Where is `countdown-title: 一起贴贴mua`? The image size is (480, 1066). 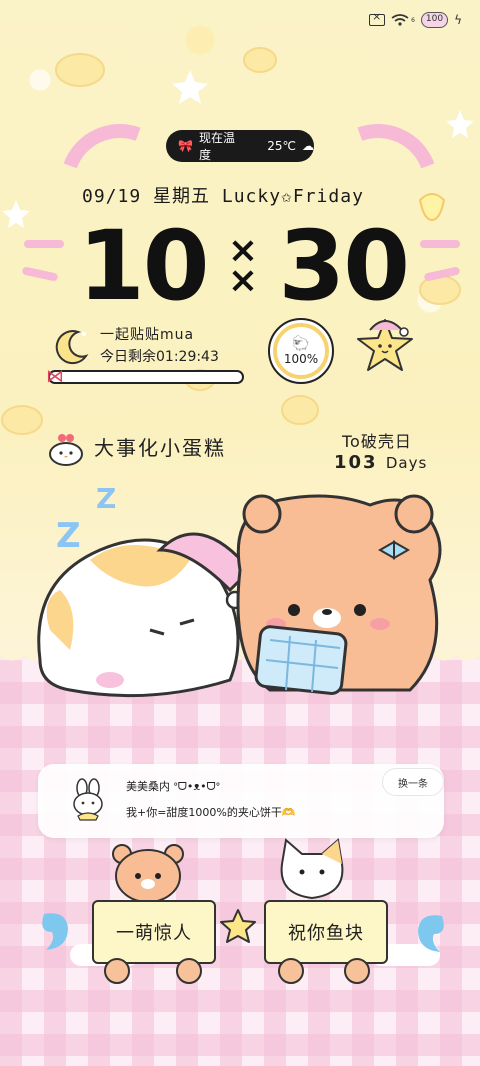
countdown-title: 一起贴贴mua is located at coordinates (147, 335).